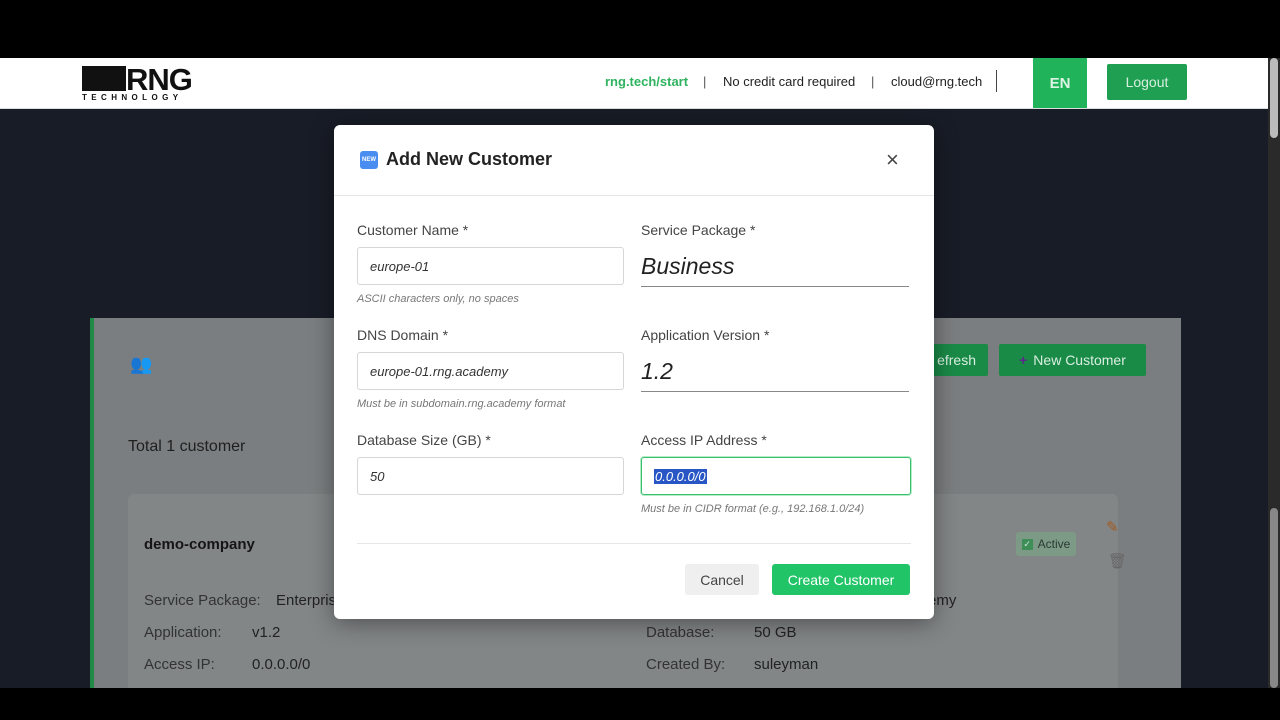 This screenshot has height=720, width=1280. Describe the element at coordinates (424, 440) in the screenshot. I see `db-size-label: Database Size (GB) *` at that location.